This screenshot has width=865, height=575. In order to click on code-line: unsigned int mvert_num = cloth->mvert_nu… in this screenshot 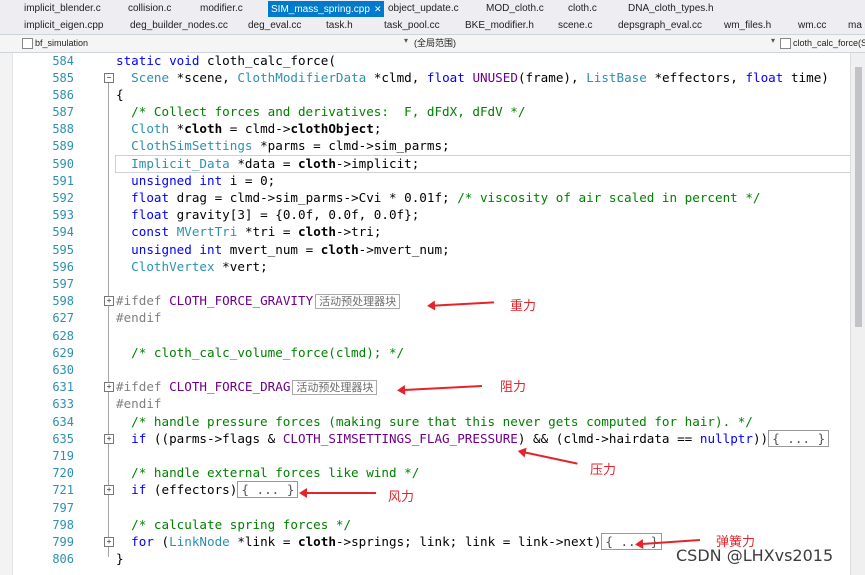, I will do `click(283, 249)`.